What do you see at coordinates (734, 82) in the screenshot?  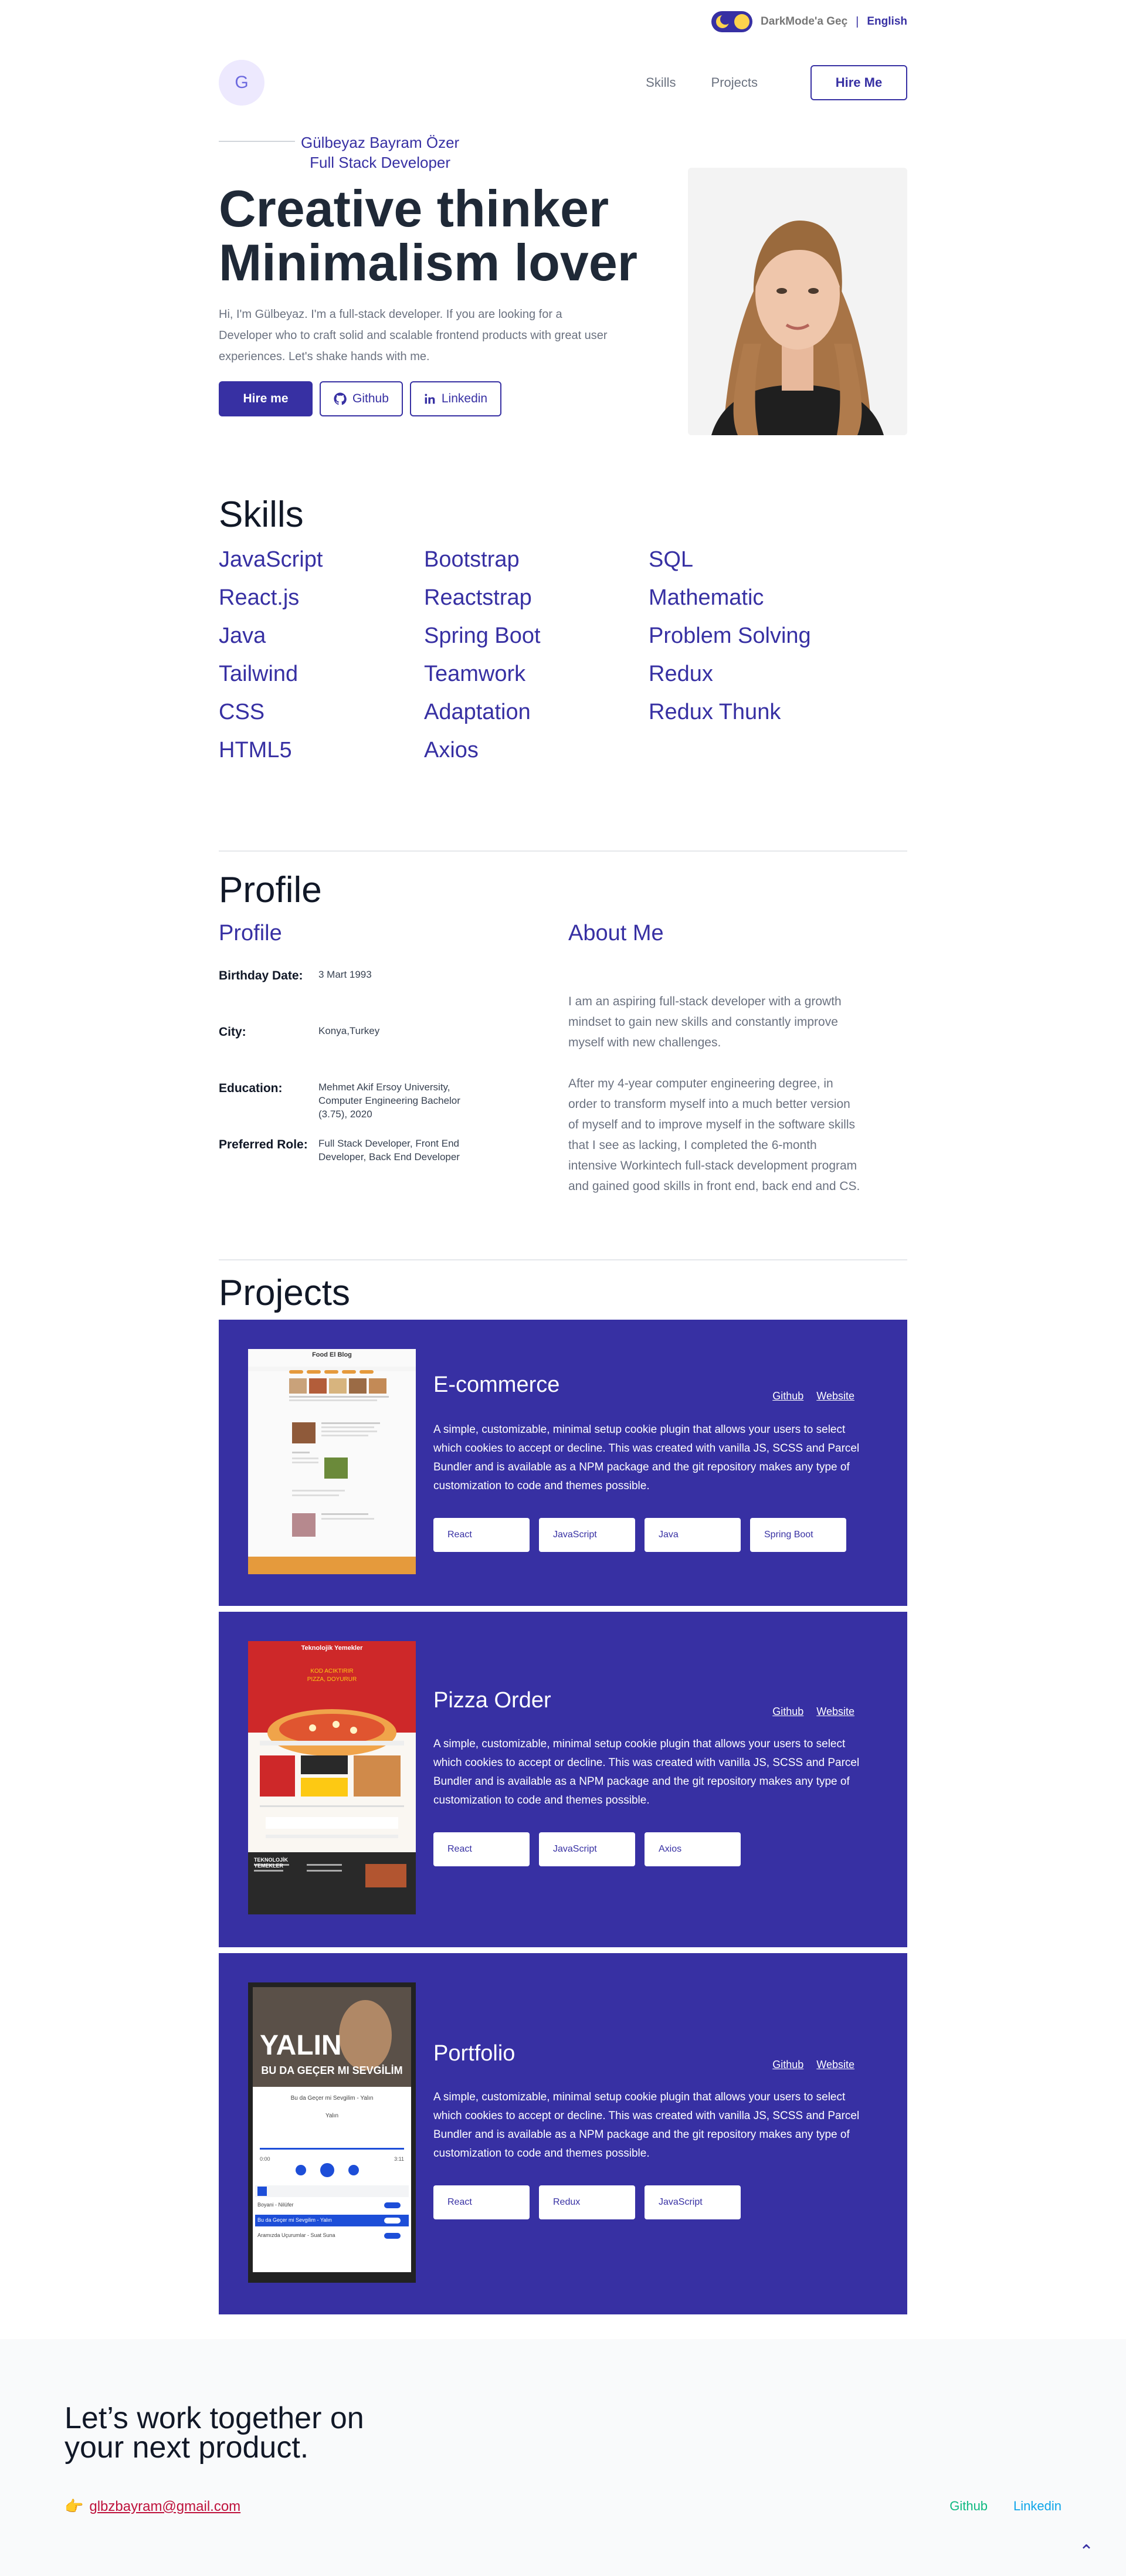 I see `nav-link-projects: Projects` at bounding box center [734, 82].